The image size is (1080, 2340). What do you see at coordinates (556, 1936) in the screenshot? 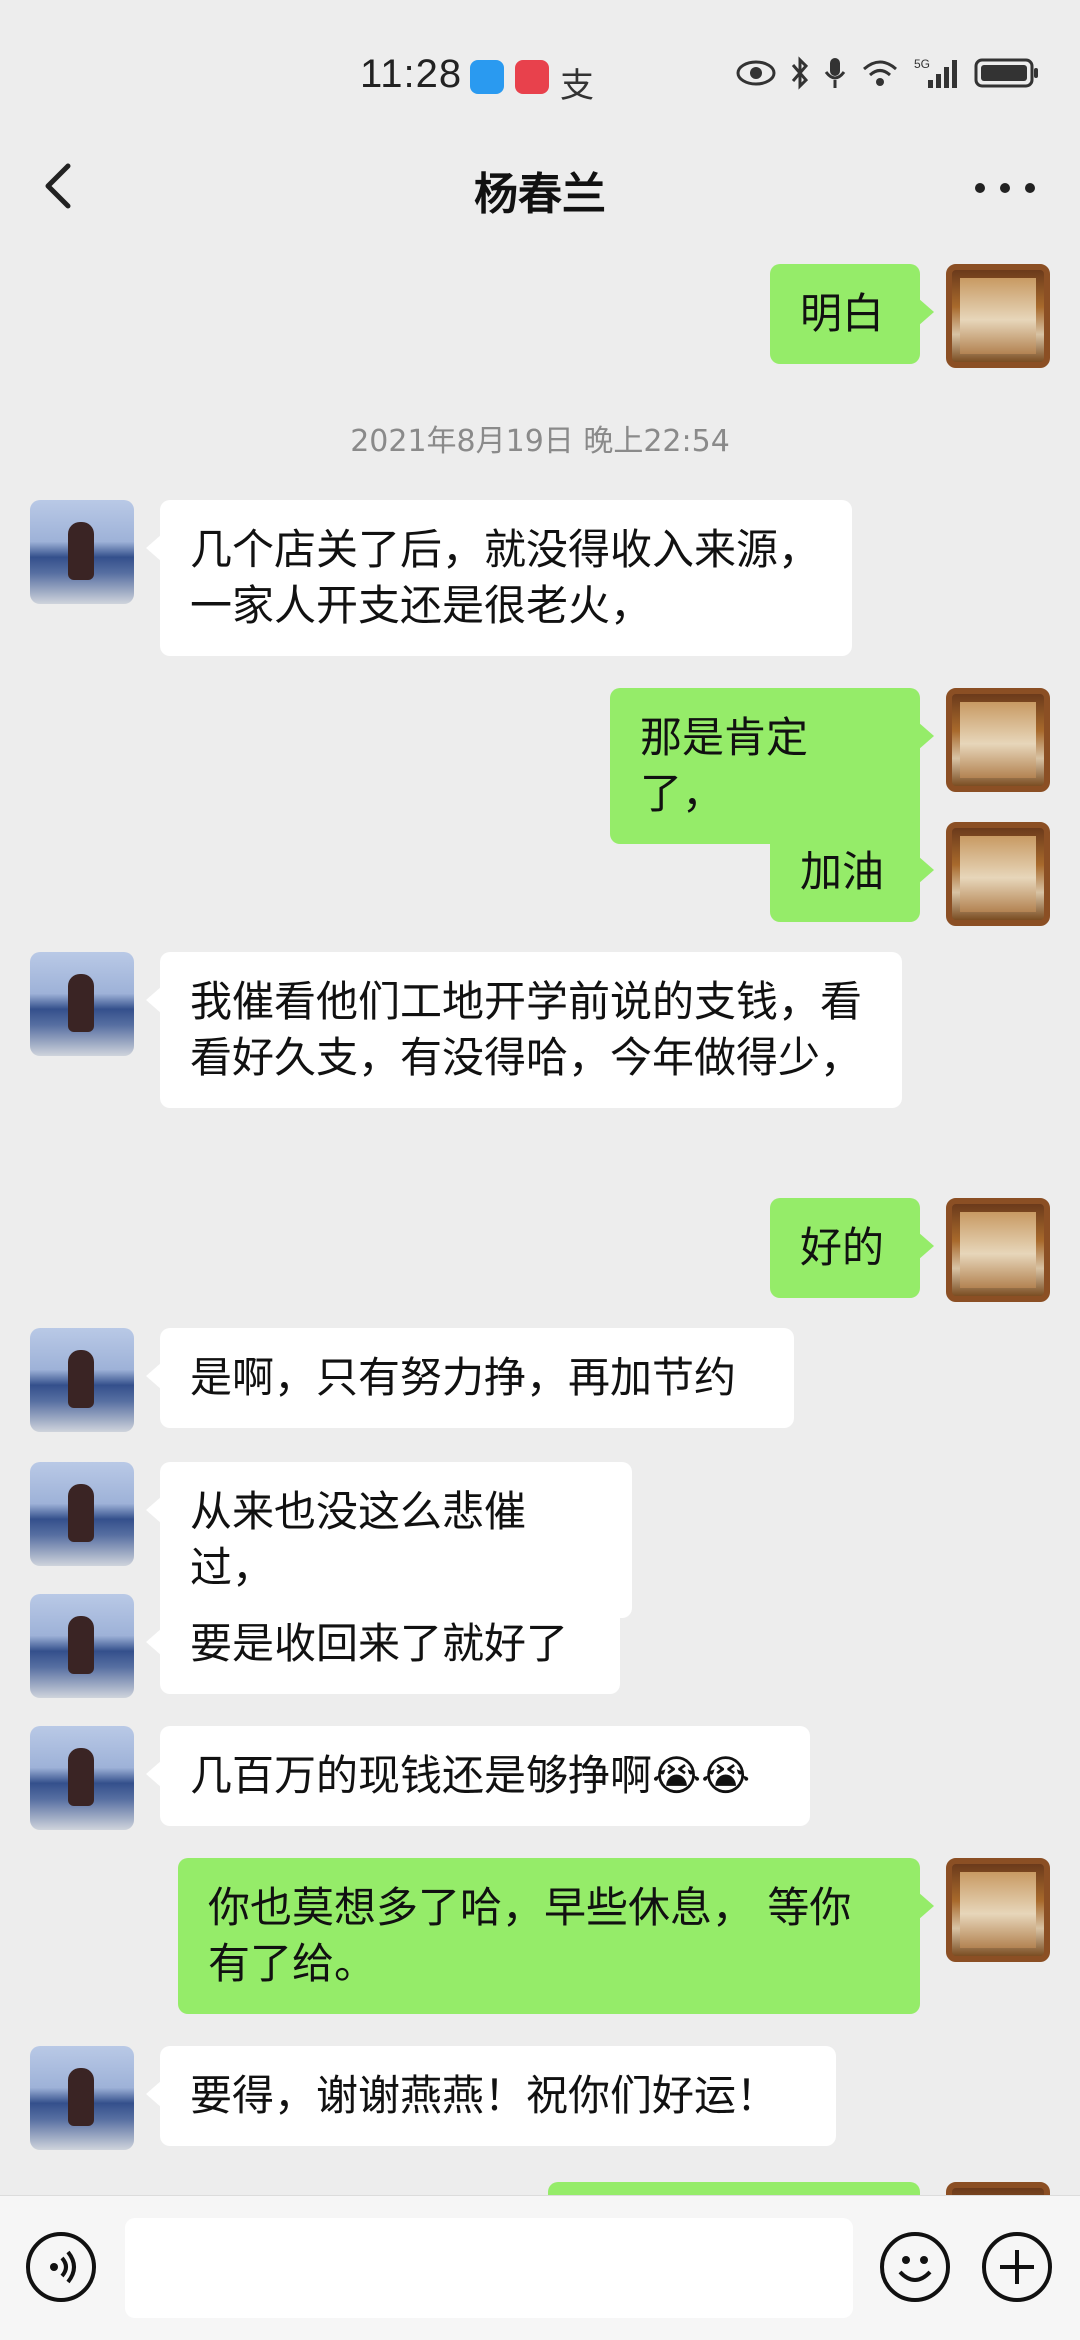
I see `outgoing-message: 你也莫想多了哈，早些休息， 等你有了给。` at bounding box center [556, 1936].